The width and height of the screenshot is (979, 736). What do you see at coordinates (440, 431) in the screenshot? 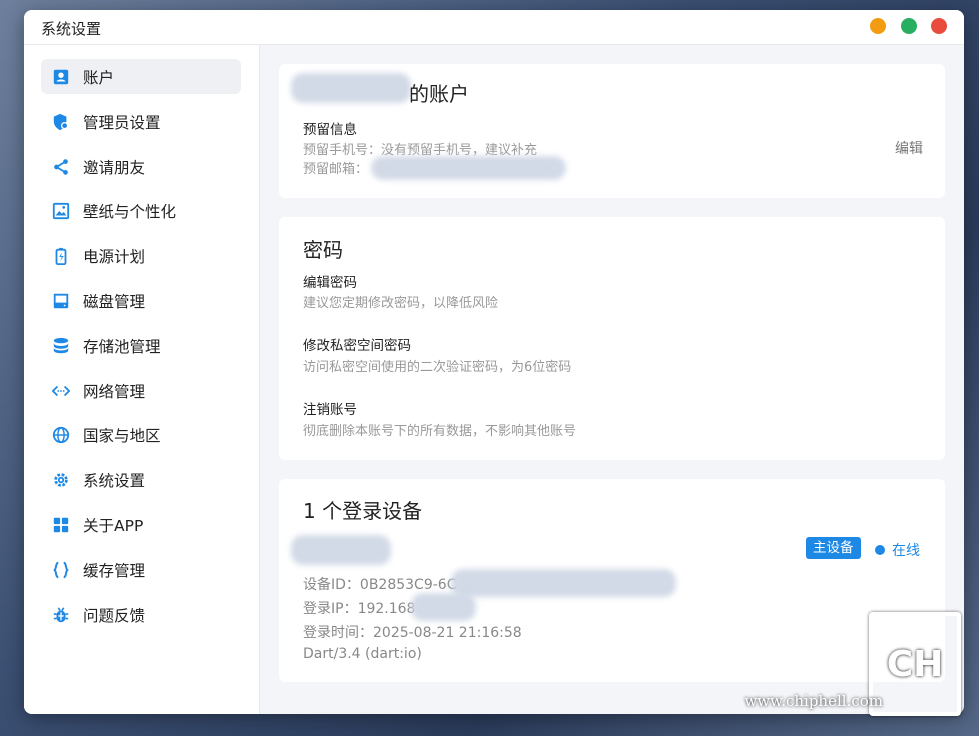
I see `delete-account-desc: 彻底删除本账号下的所有数据，不影响其他账号` at bounding box center [440, 431].